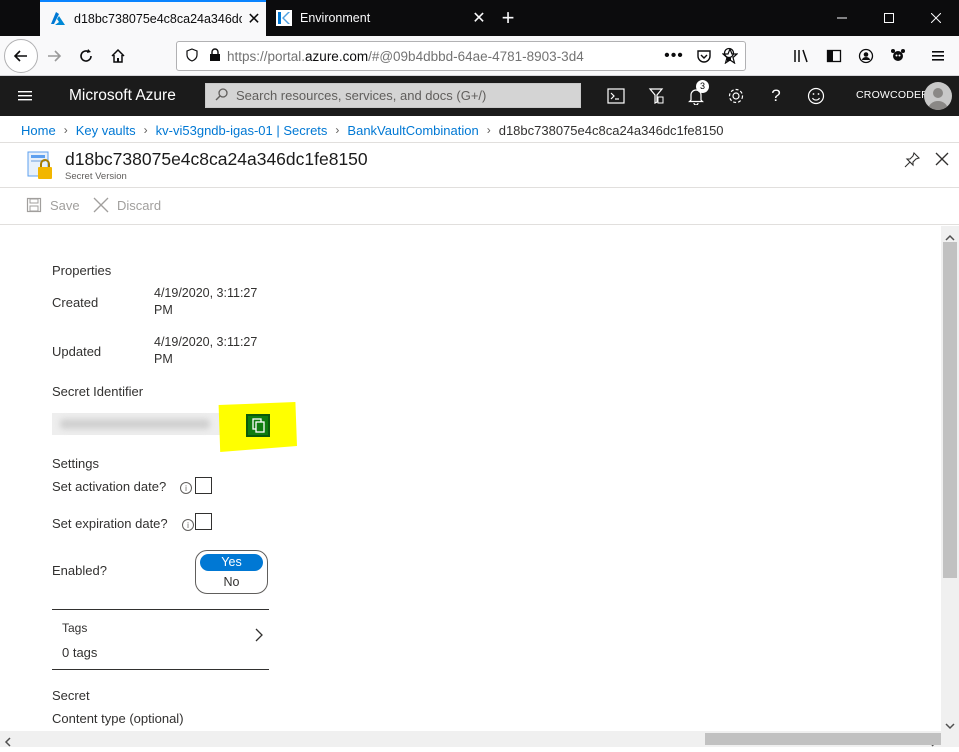 This screenshot has width=959, height=752. I want to click on feedback-button, so click(816, 96).